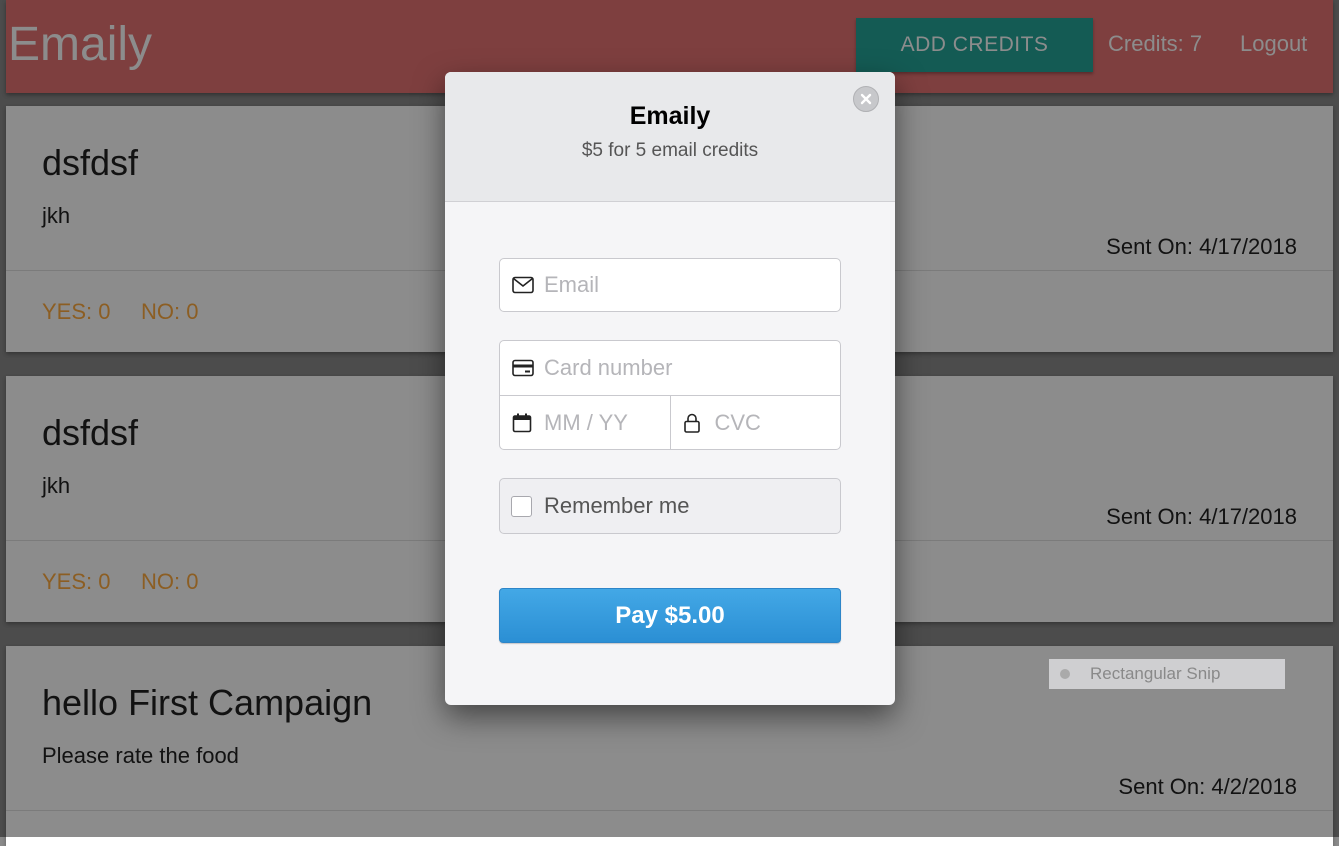 Image resolution: width=1339 pixels, height=846 pixels. Describe the element at coordinates (692, 423) in the screenshot. I see `lock-icon` at that location.